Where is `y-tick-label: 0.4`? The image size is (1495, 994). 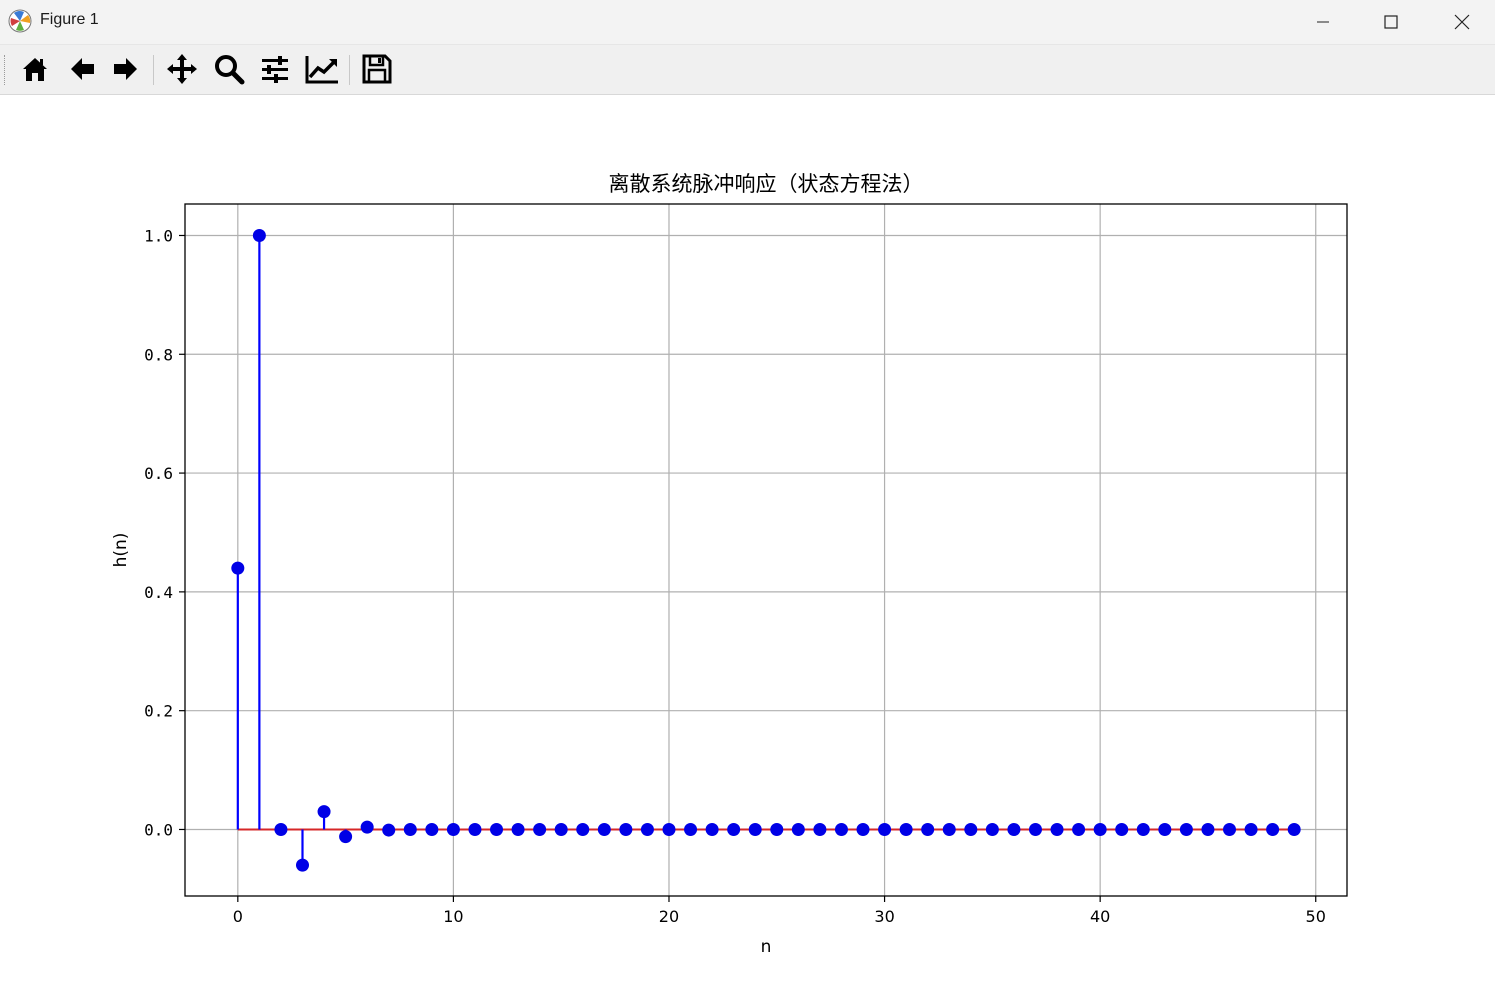
y-tick-label: 0.4 is located at coordinates (158, 592).